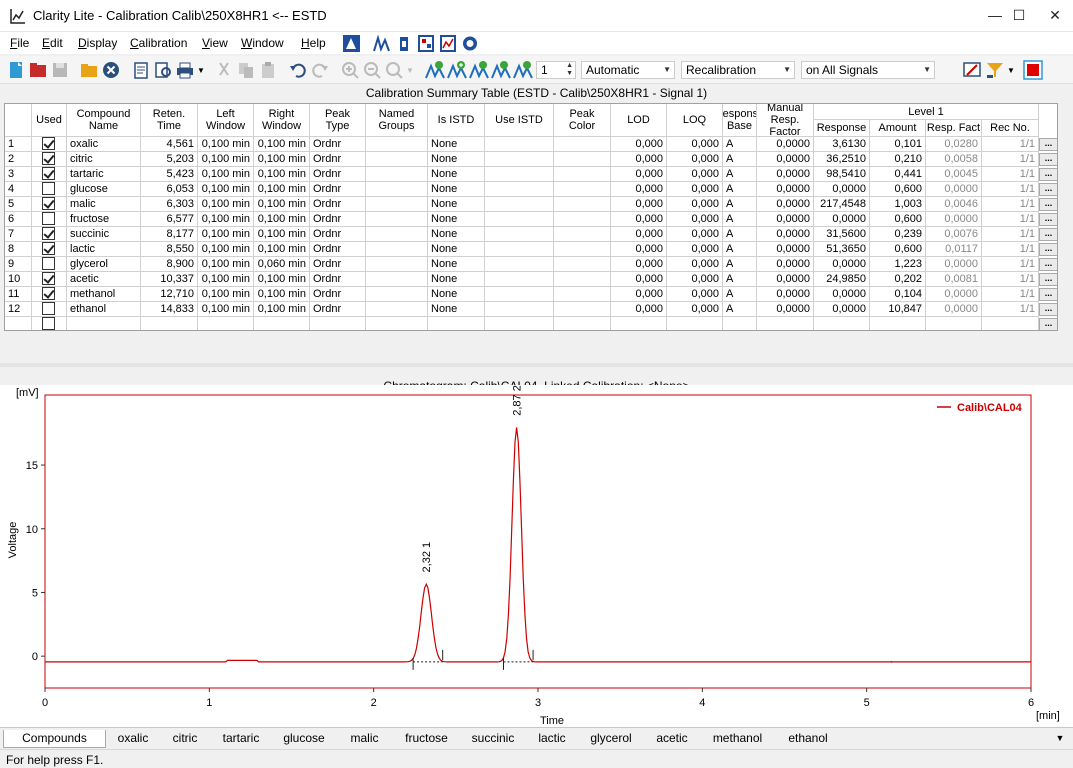  I want to click on table-cell-resp: 24,9850, so click(842, 279).